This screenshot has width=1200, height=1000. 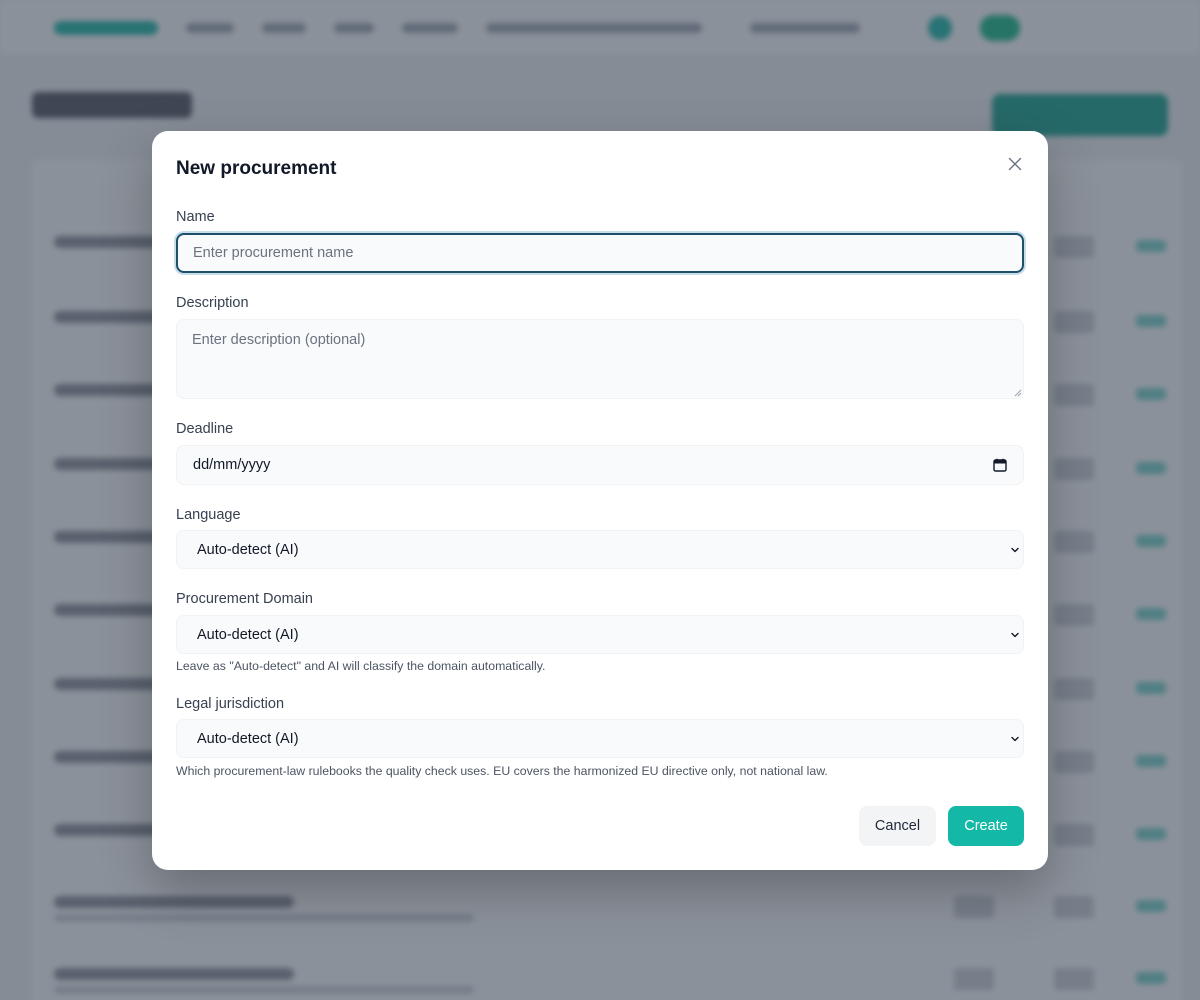 What do you see at coordinates (256, 168) in the screenshot?
I see `dialog-title: New procurement` at bounding box center [256, 168].